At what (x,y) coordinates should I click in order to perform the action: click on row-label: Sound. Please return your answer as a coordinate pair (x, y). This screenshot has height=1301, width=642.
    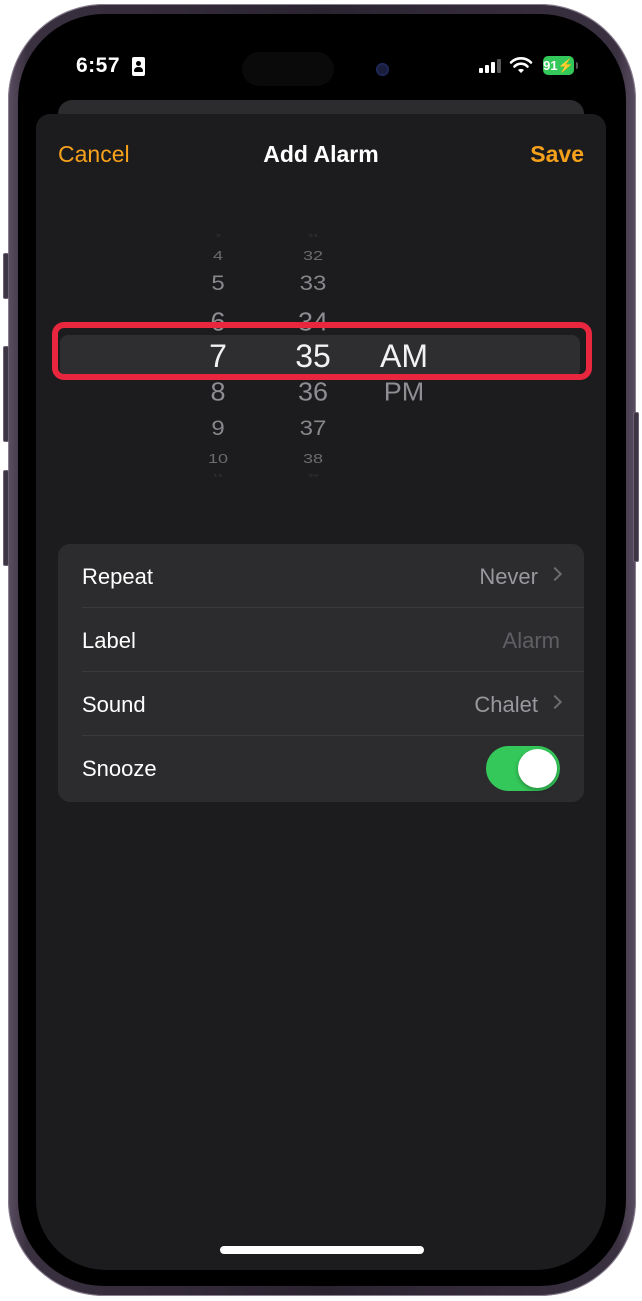
    Looking at the image, I should click on (114, 704).